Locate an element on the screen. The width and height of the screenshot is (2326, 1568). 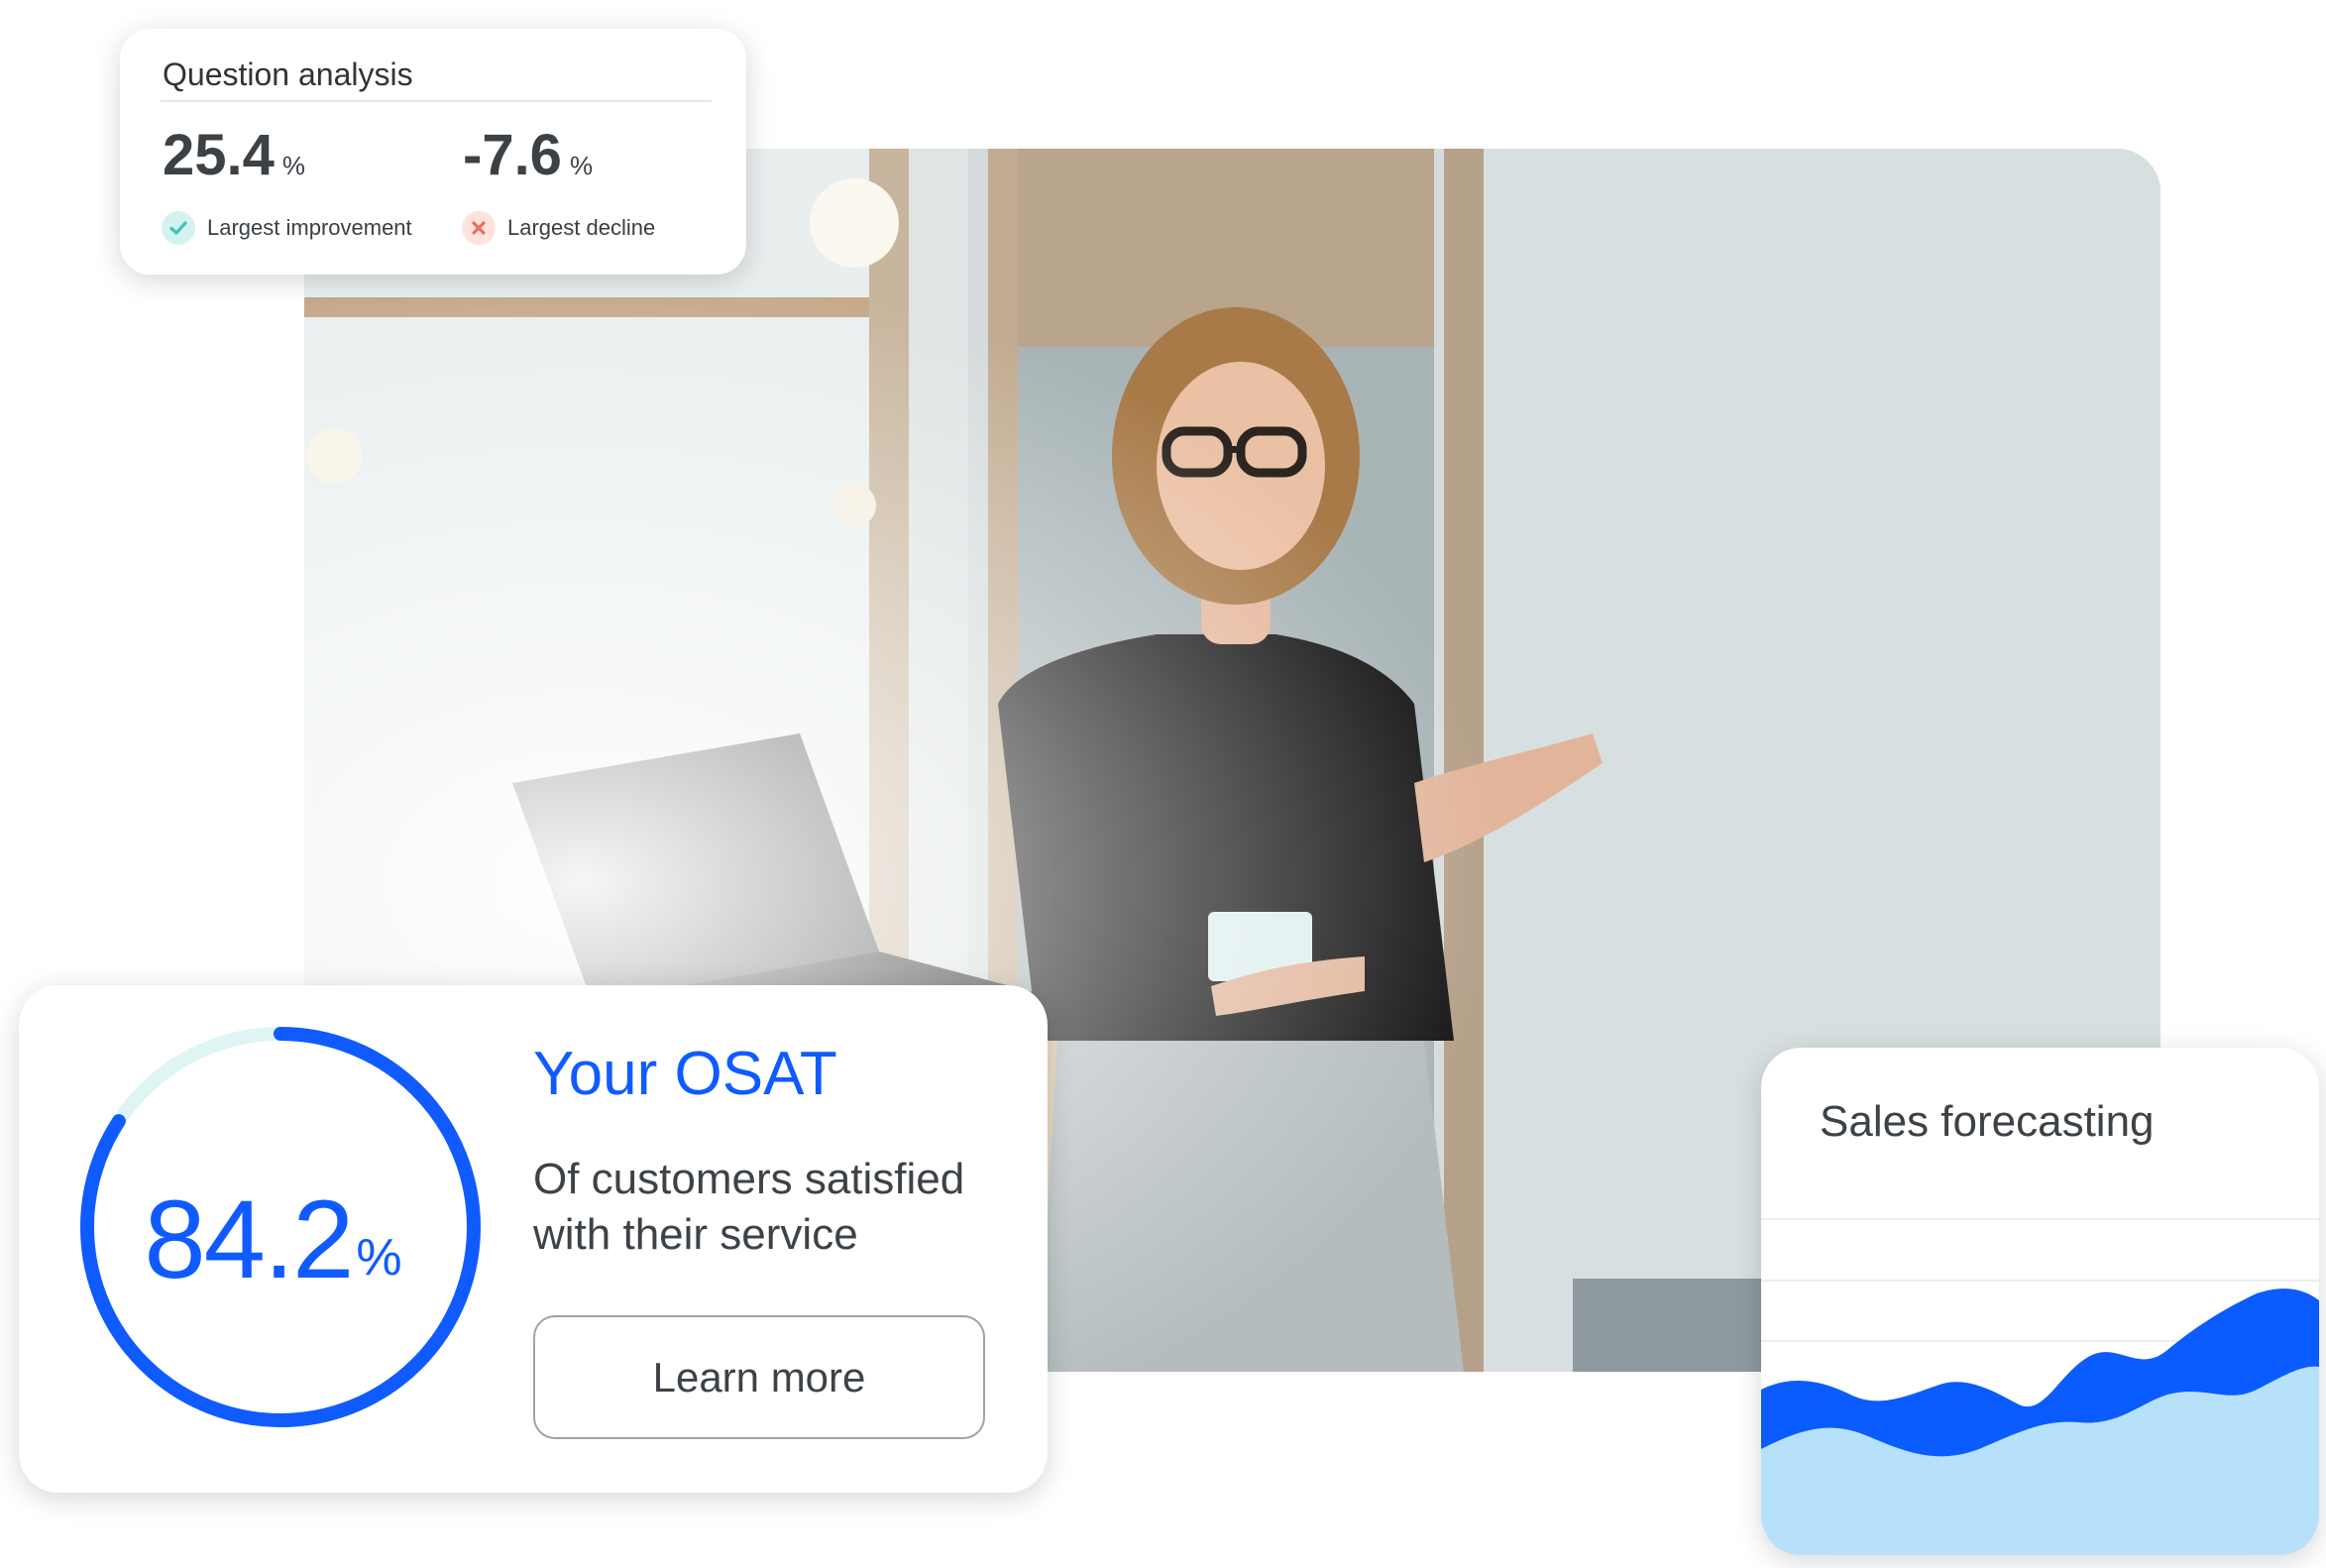
osat-unit: % is located at coordinates (379, 1258).